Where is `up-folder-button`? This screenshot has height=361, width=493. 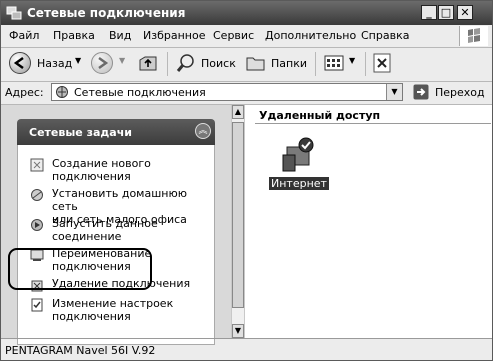 up-folder-button is located at coordinates (149, 64).